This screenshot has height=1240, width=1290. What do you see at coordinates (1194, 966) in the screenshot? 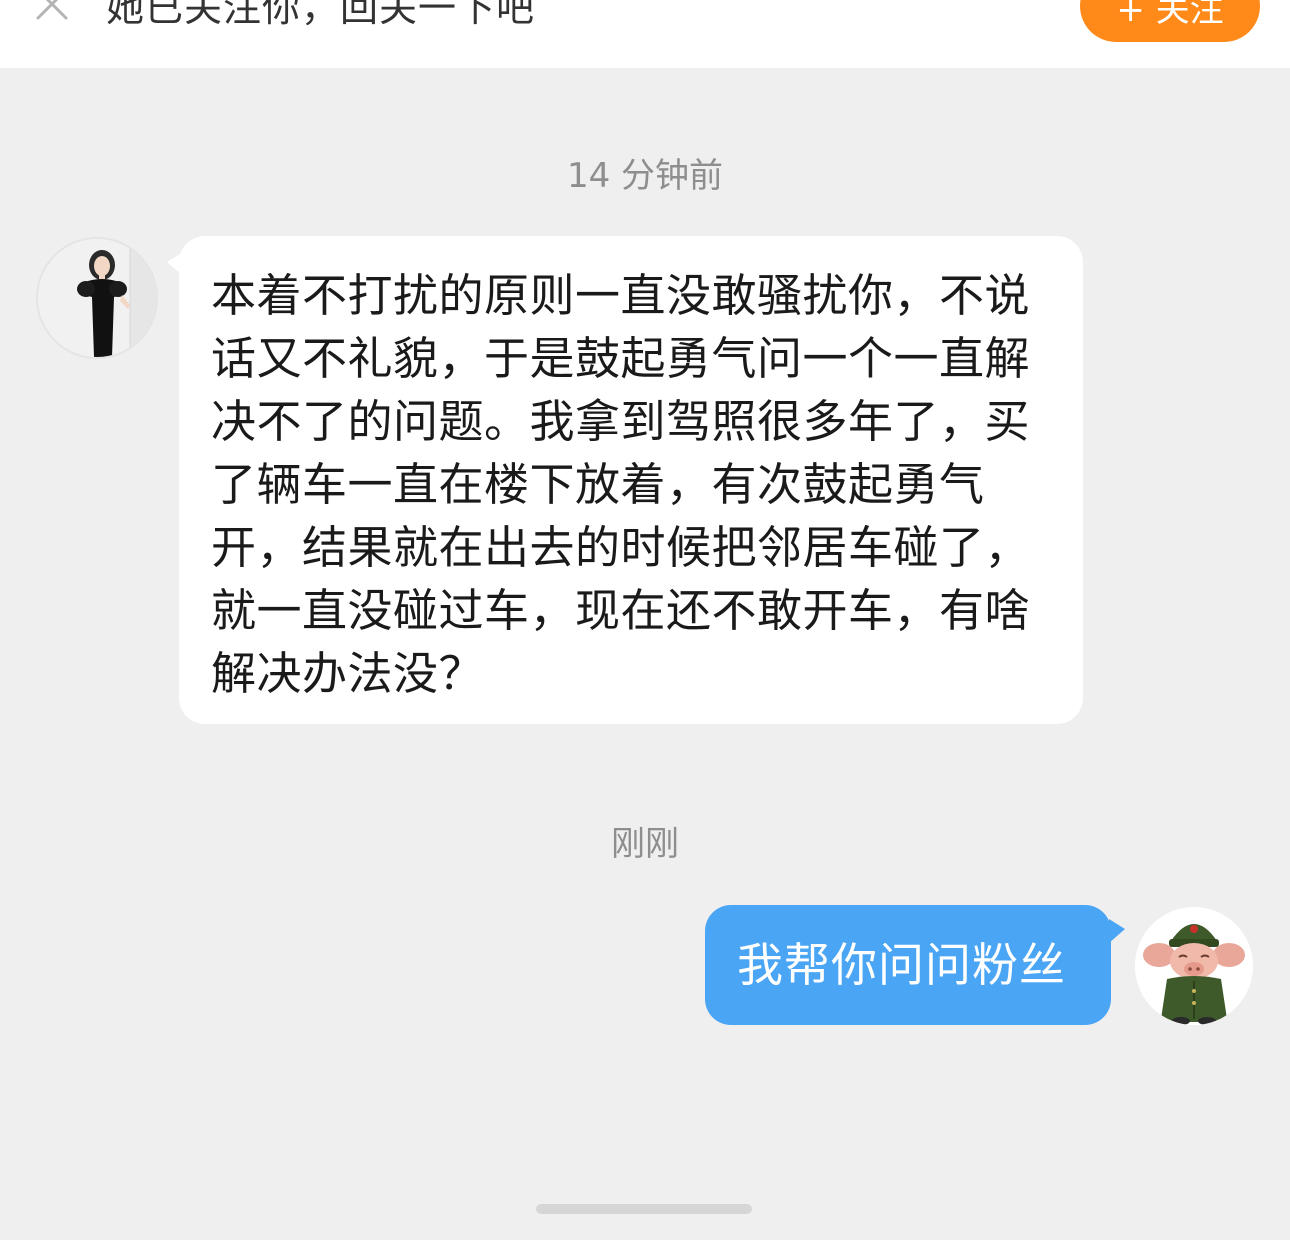
I see `user-avatar` at bounding box center [1194, 966].